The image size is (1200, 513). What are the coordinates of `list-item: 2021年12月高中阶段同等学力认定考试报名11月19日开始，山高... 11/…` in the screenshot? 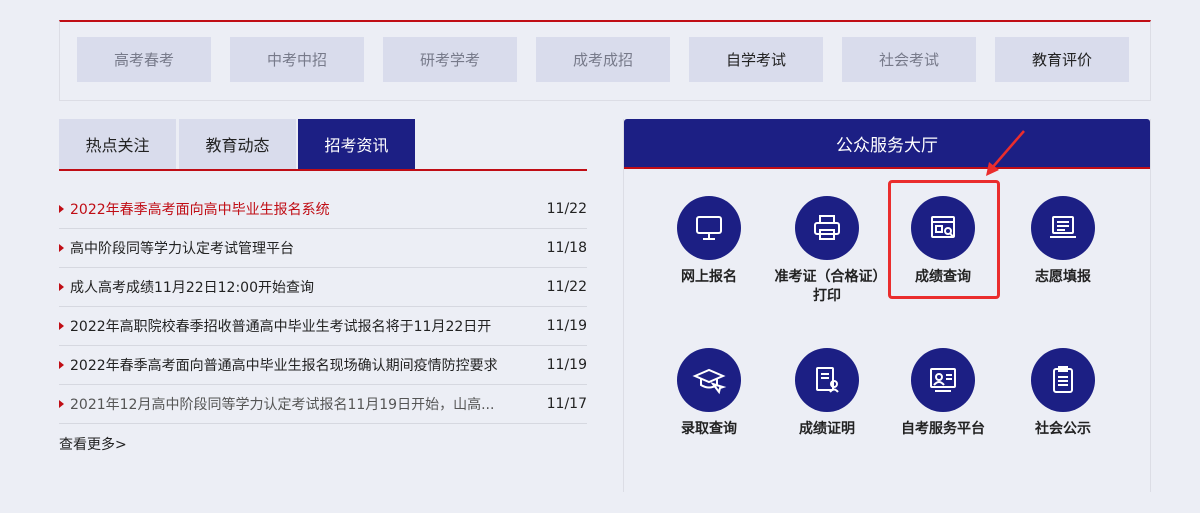 It's located at (323, 404).